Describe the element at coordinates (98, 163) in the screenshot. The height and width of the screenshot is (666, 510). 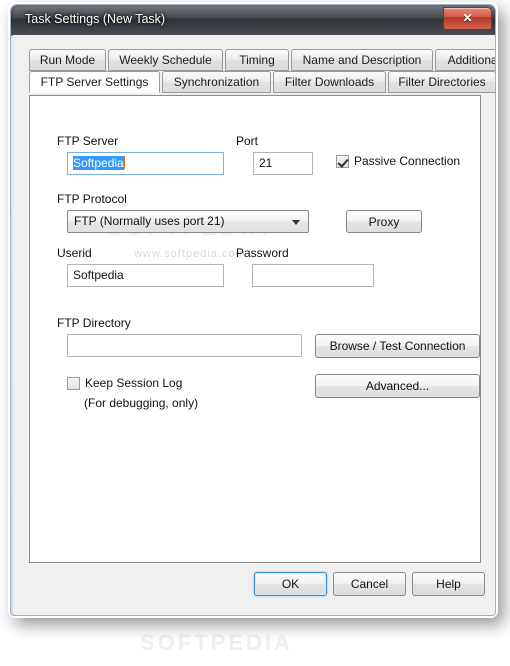
I see `ftp-server-value: Softpedia` at that location.